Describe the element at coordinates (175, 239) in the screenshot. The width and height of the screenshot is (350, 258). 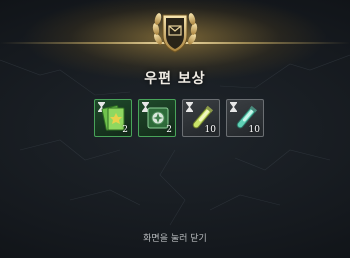
I see `close-hint: 화면을 눌러 닫기` at that location.